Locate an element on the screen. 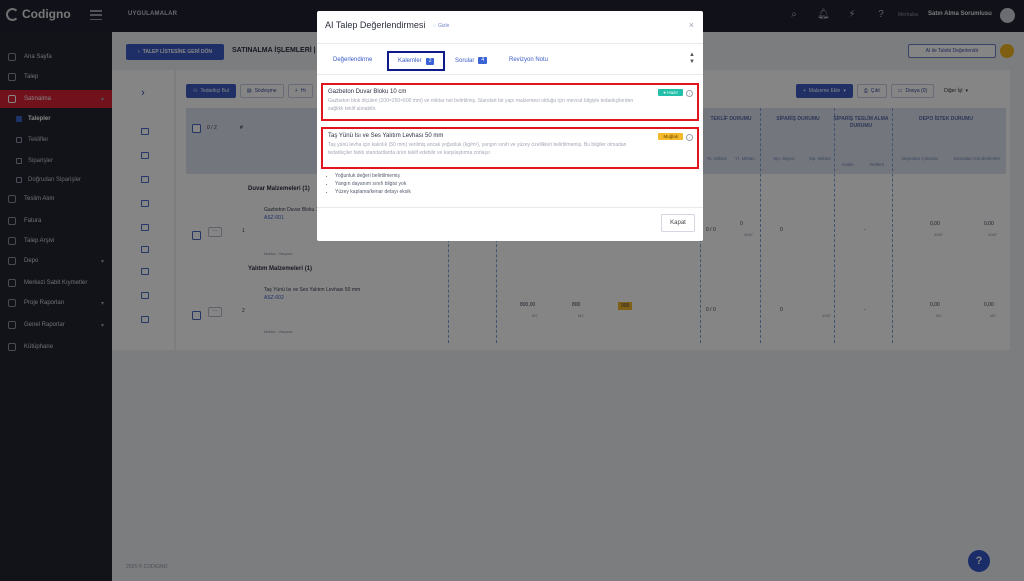 The height and width of the screenshot is (581, 1024). list-item: Yoğunluk değeri belirtilmemiş is located at coordinates (373, 176).